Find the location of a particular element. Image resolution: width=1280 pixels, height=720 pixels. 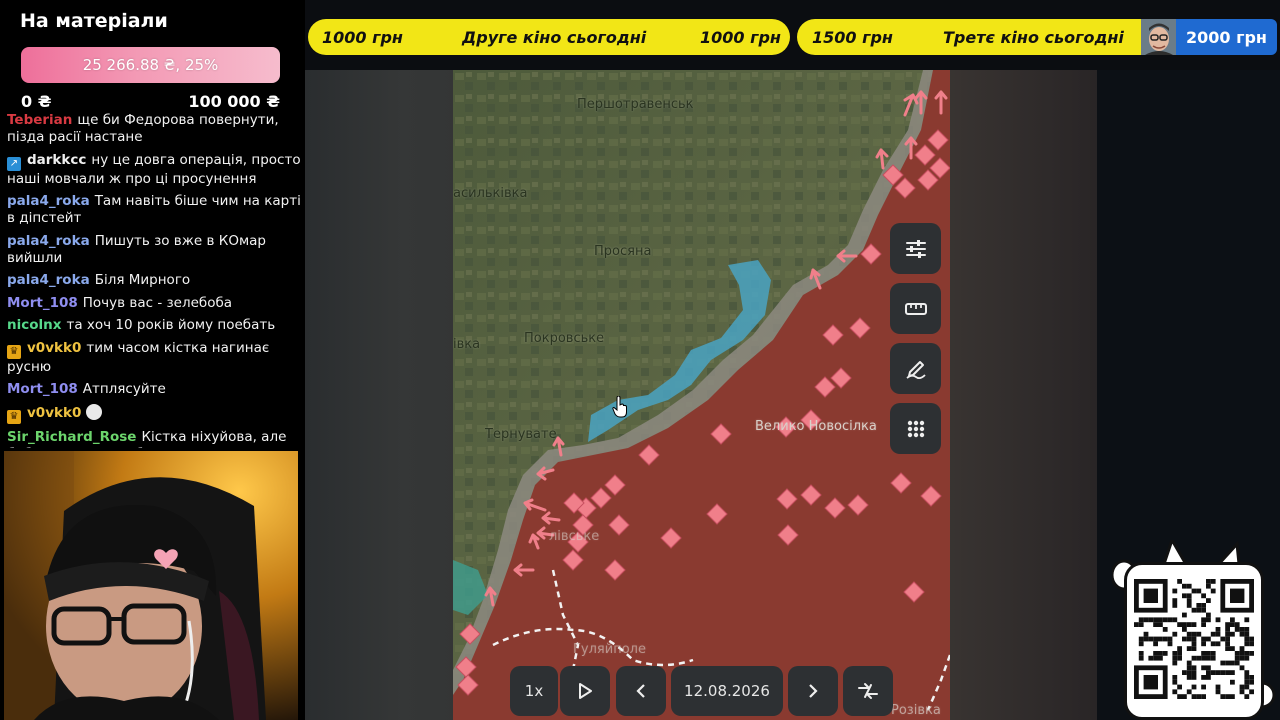

banner1-title: Друге кіно сьогодні is located at coordinates (554, 37).